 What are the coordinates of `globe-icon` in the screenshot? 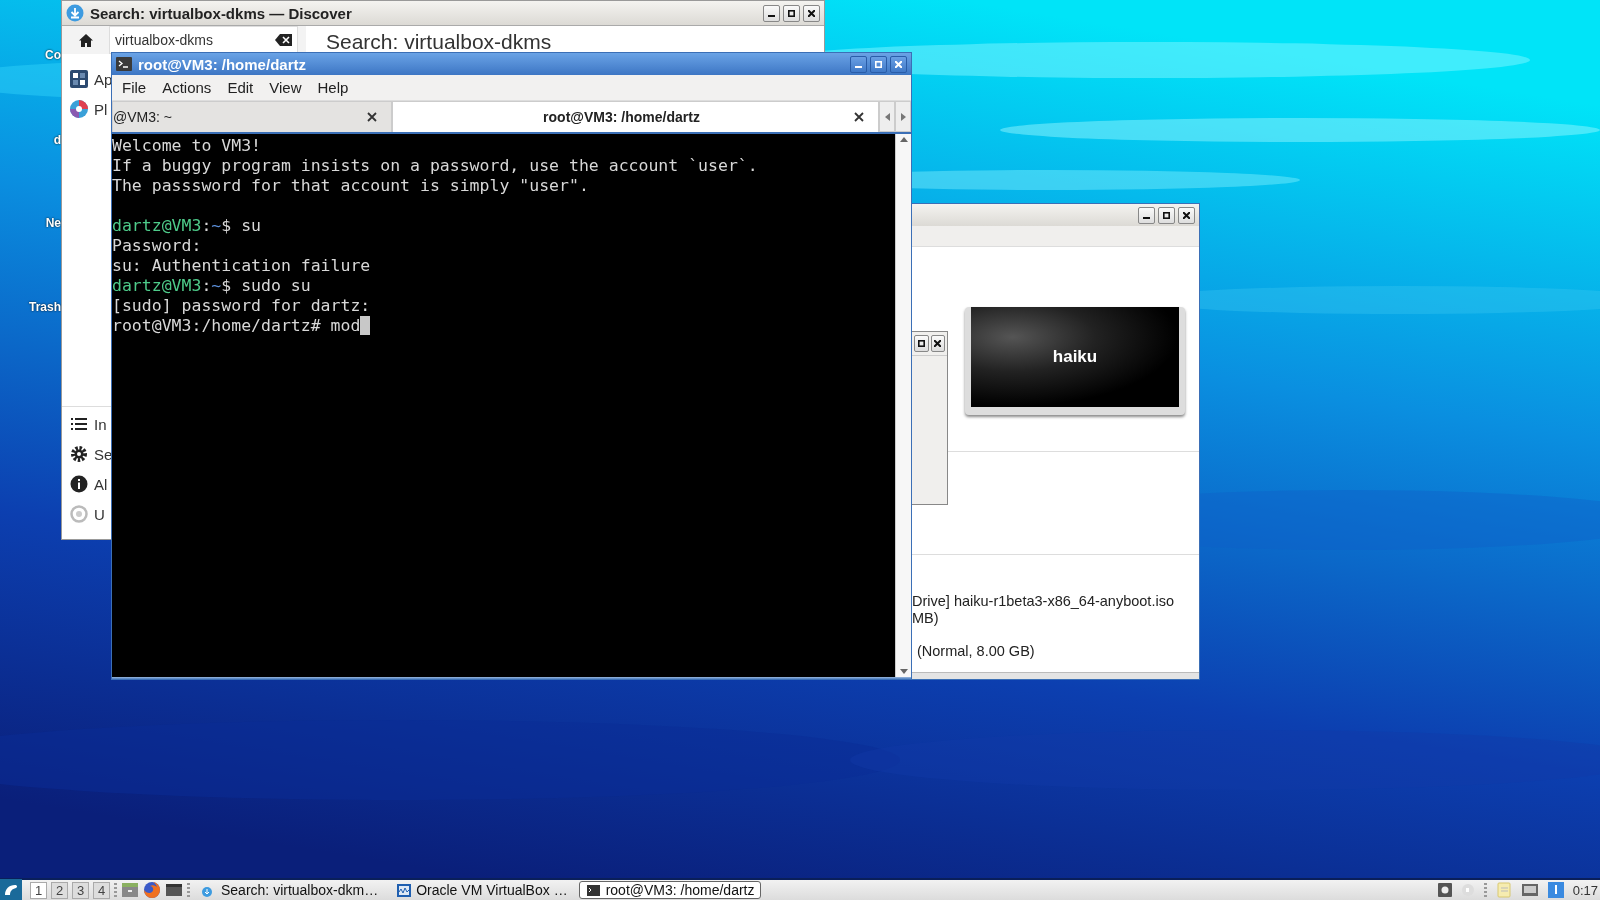 It's located at (152, 890).